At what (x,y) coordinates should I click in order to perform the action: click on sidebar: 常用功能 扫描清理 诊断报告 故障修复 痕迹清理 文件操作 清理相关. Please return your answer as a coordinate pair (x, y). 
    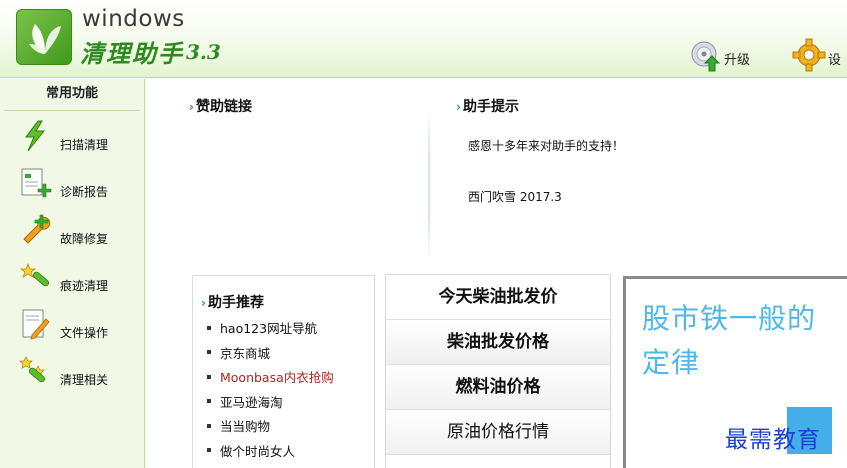
    Looking at the image, I should click on (72, 273).